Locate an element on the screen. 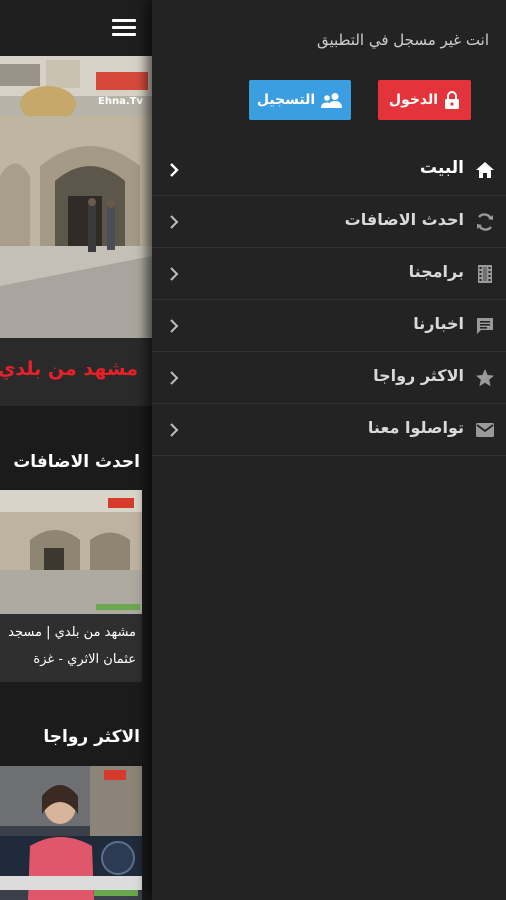 The height and width of the screenshot is (900, 506). nav-item-label: احدث الاضافات is located at coordinates (404, 219).